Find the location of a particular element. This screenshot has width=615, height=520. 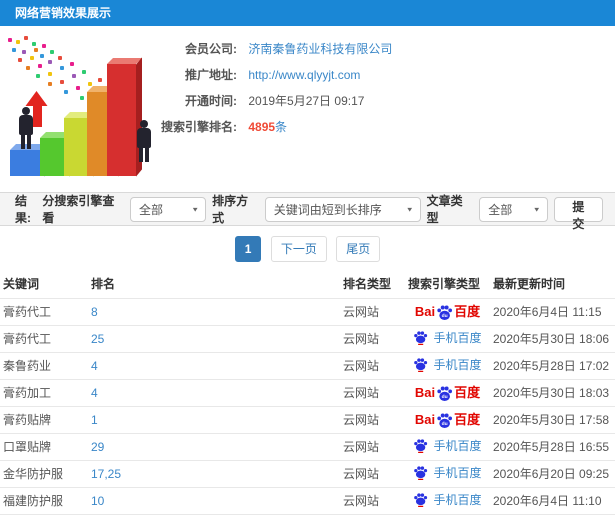

updated-header: 最新更新时间 is located at coordinates (529, 284).